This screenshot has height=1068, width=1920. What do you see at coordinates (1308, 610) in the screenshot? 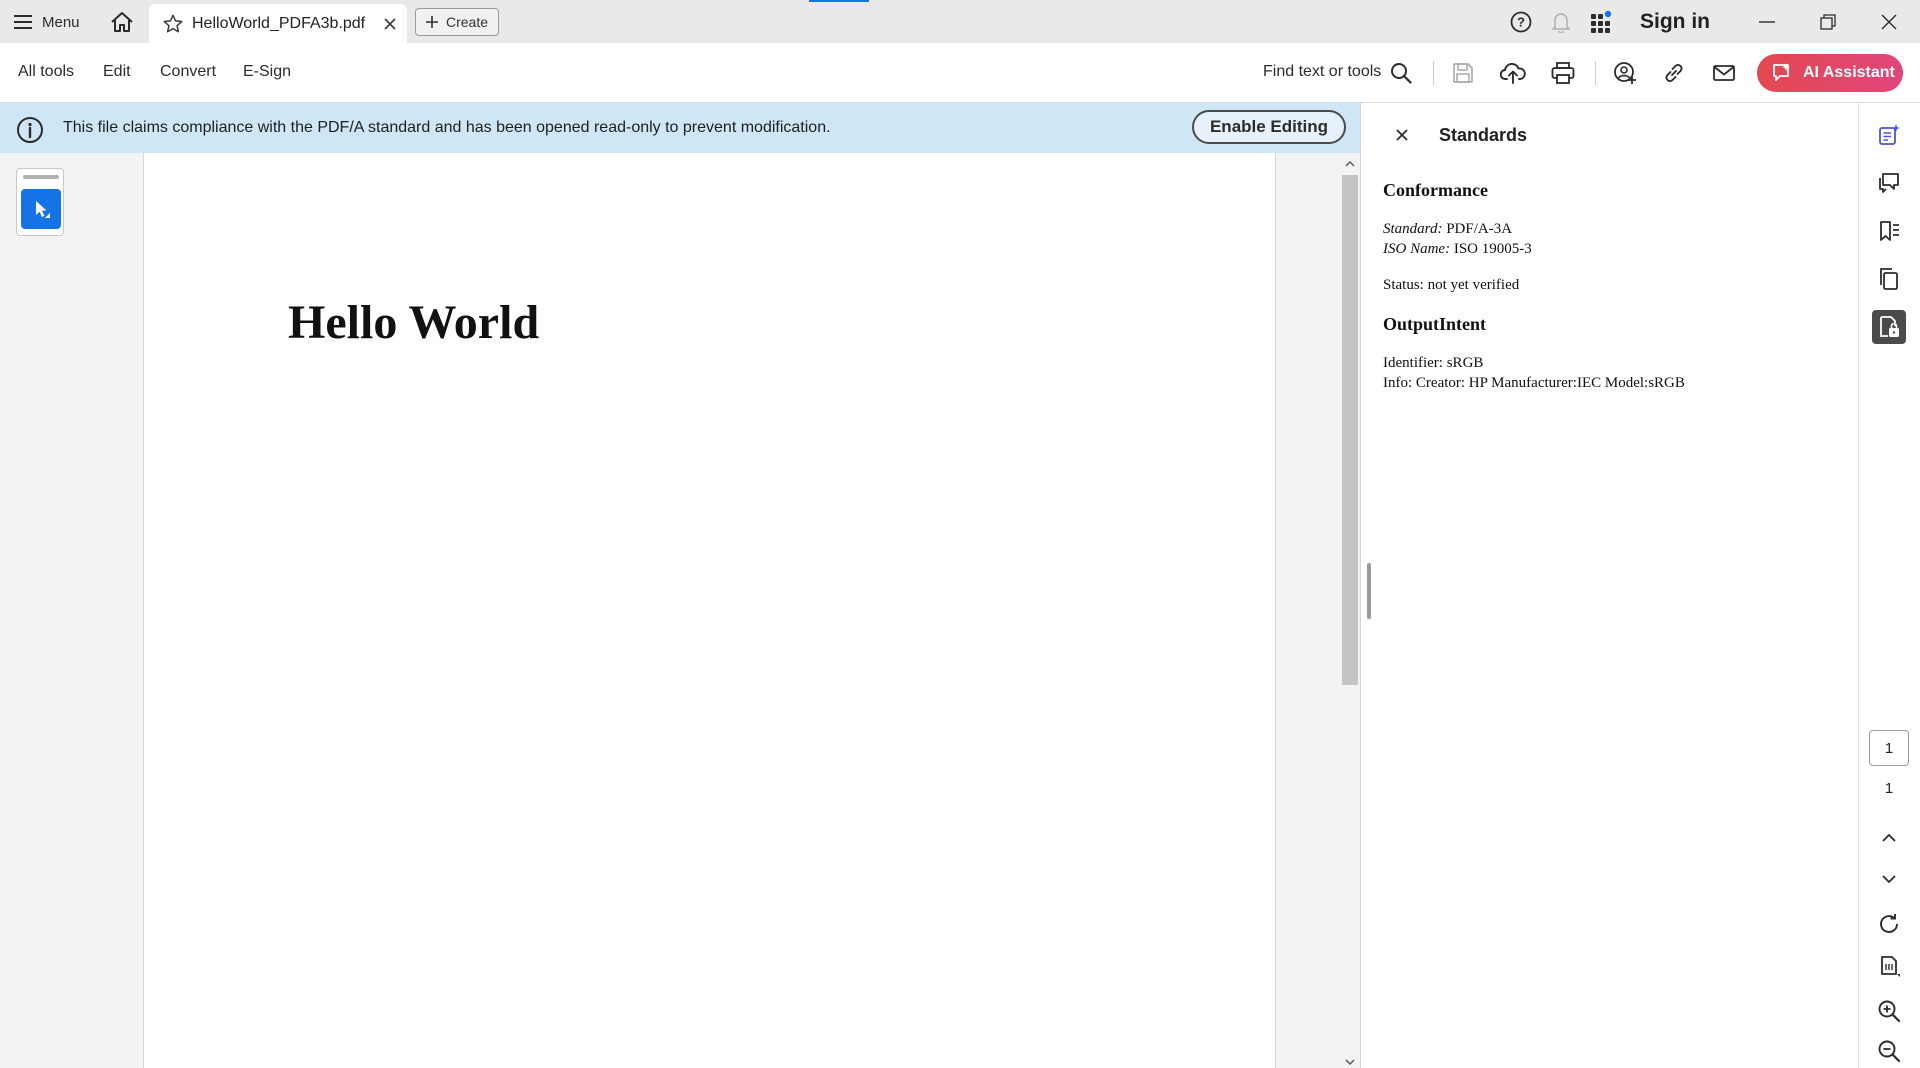
I see `document-background` at bounding box center [1308, 610].